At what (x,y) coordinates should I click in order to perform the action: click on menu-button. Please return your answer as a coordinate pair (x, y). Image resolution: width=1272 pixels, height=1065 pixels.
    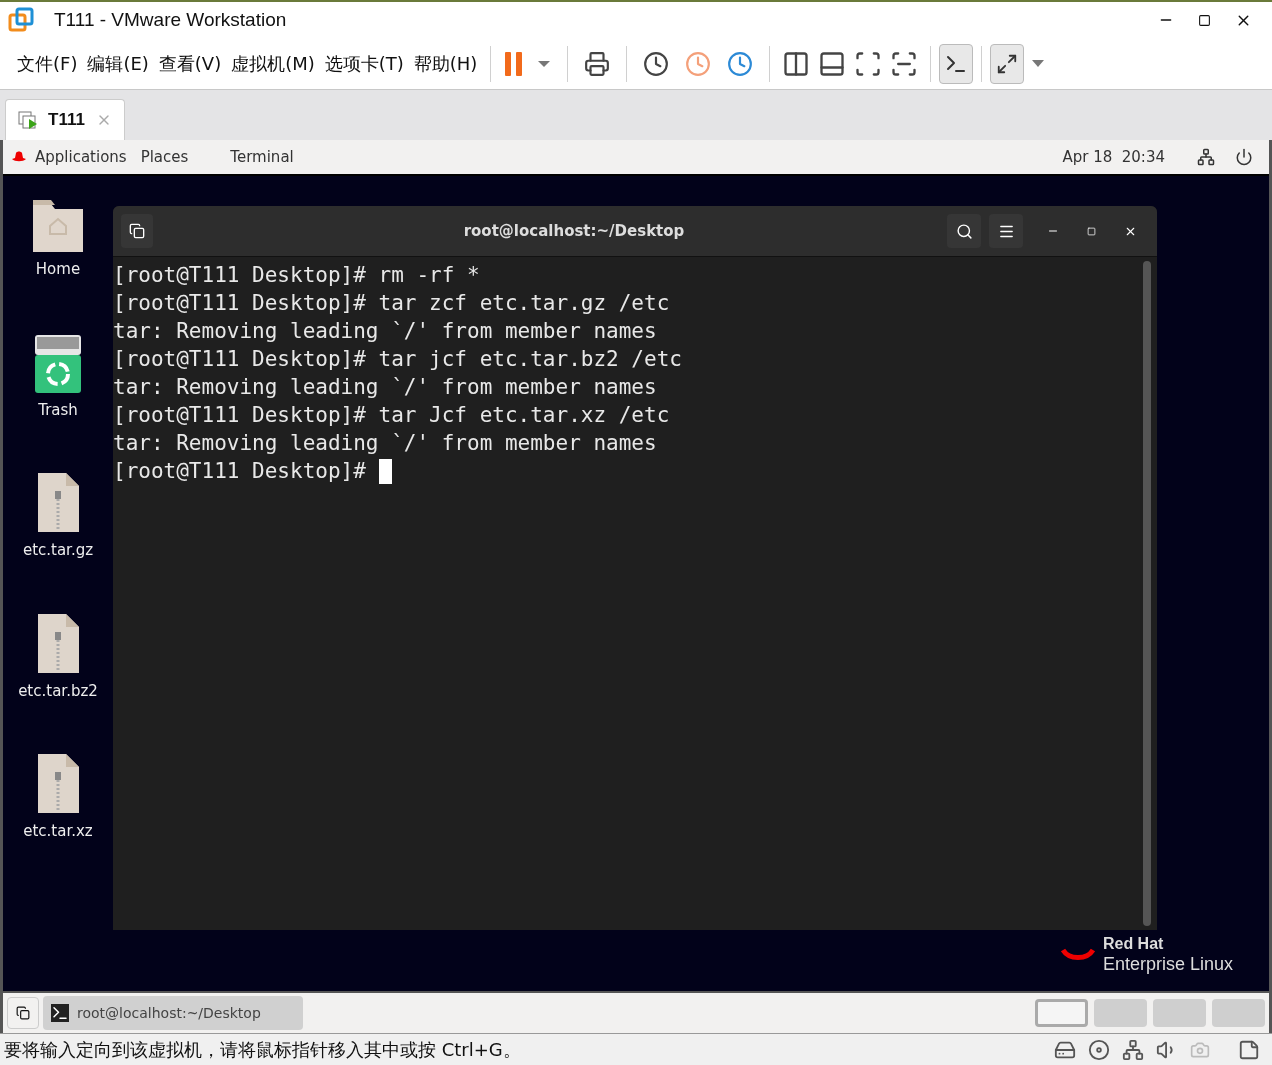
    Looking at the image, I should click on (1006, 231).